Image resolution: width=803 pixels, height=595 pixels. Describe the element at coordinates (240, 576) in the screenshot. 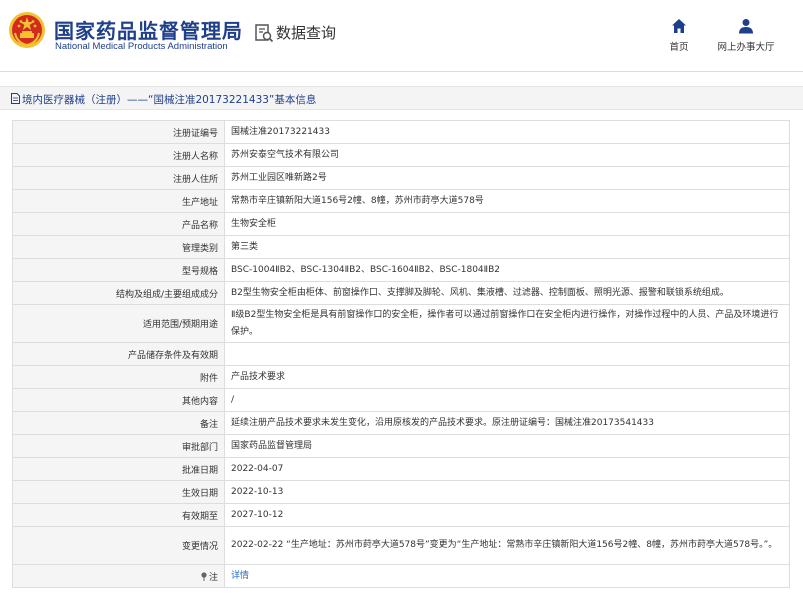

I see `details-link: 详情` at that location.